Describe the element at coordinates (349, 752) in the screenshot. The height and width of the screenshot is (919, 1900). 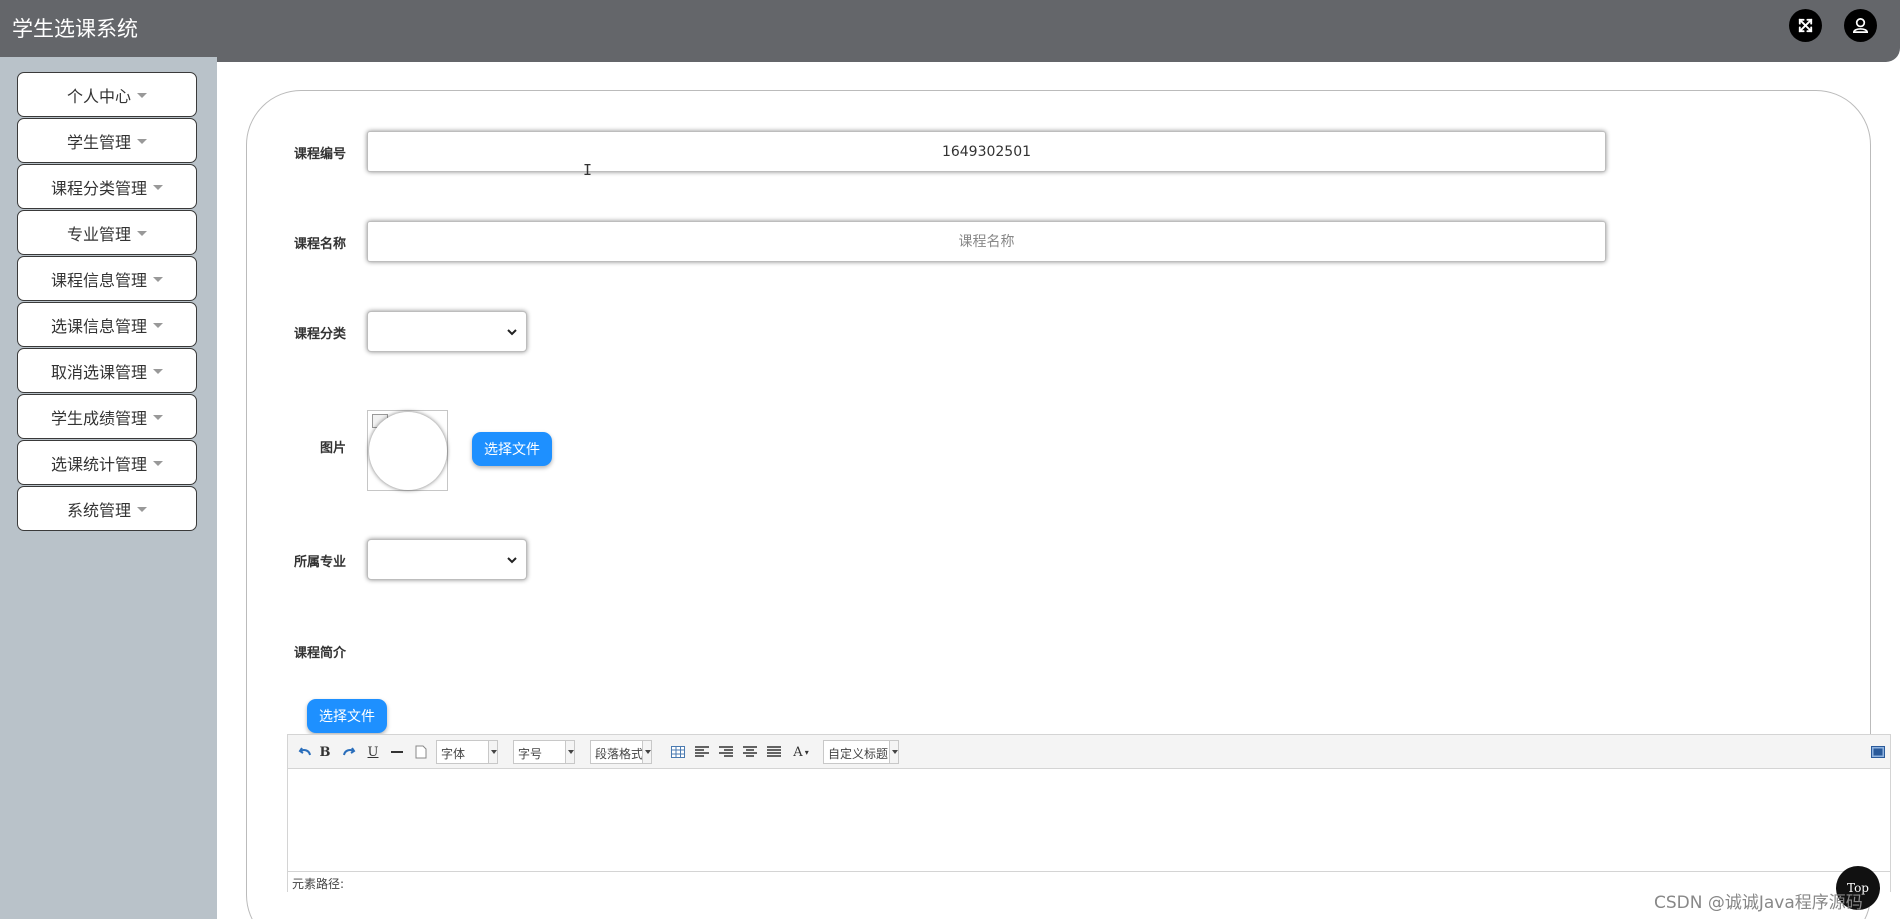
I see `redo-icon` at that location.